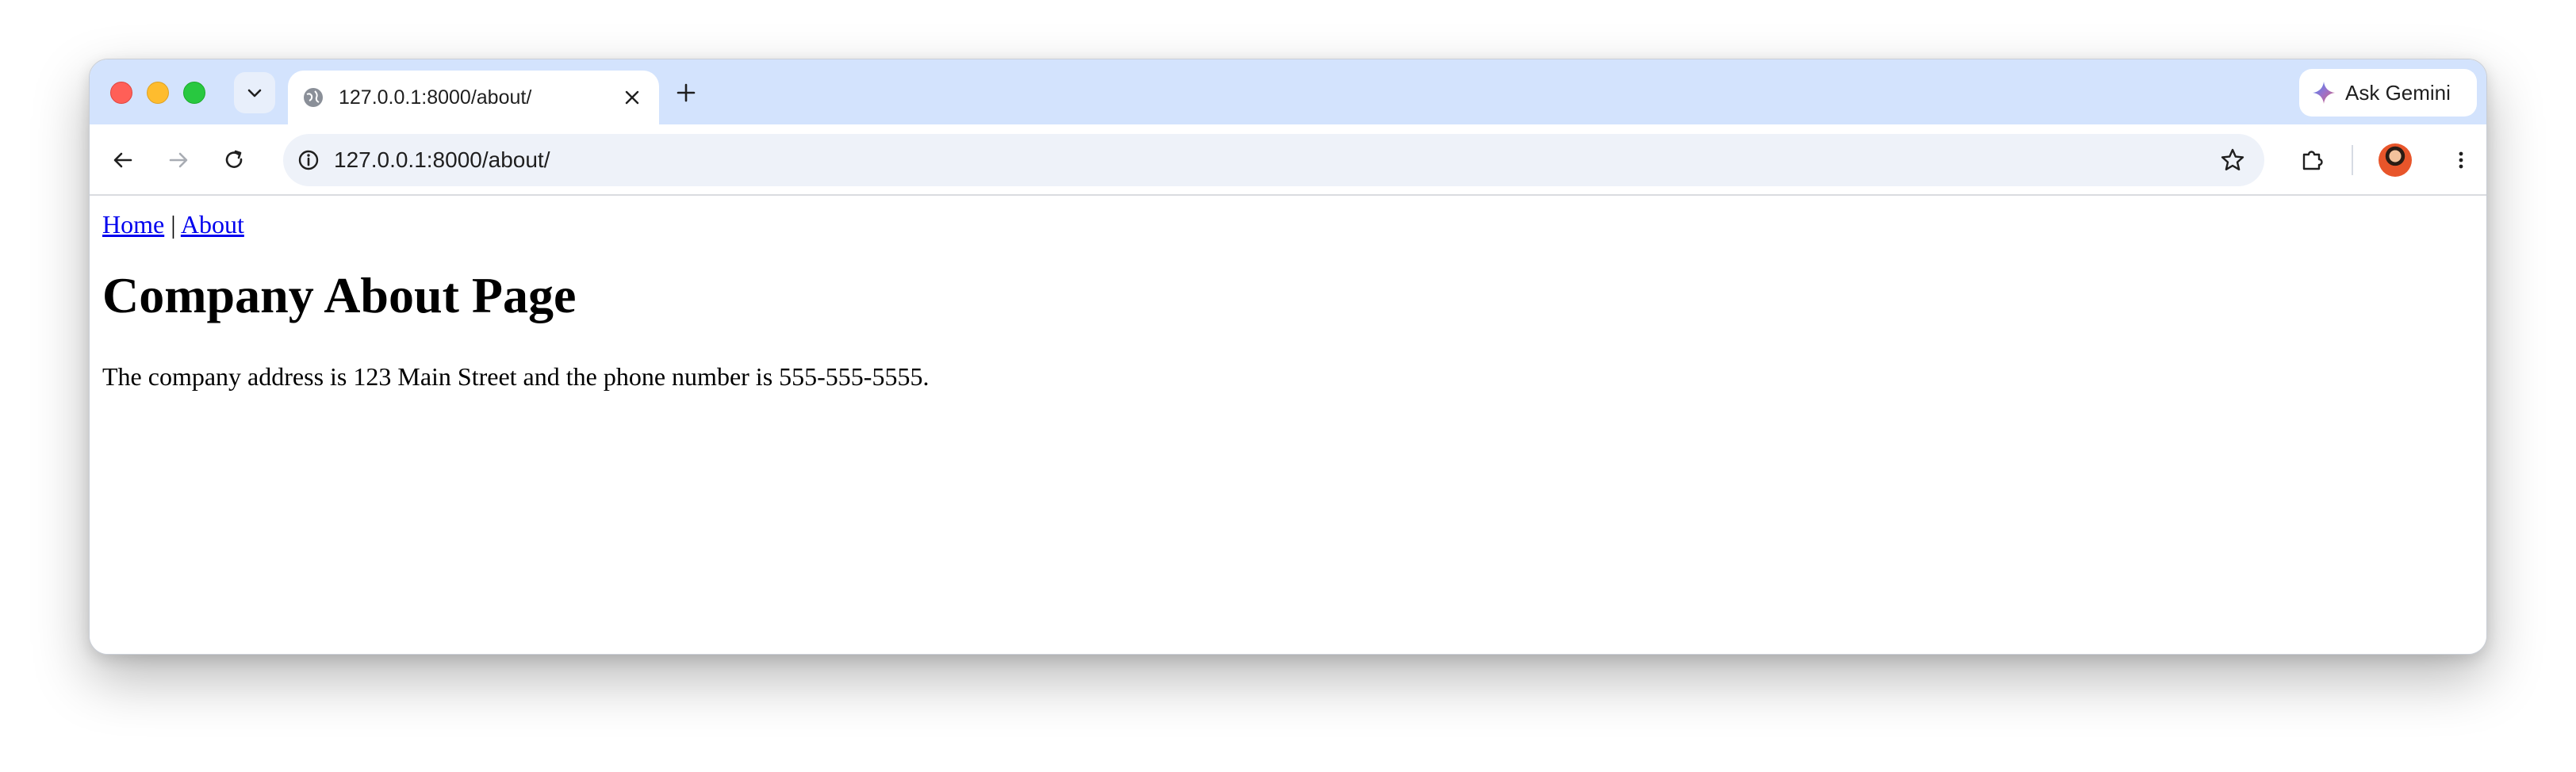 The image size is (2576, 772). I want to click on arrow-right-icon, so click(178, 160).